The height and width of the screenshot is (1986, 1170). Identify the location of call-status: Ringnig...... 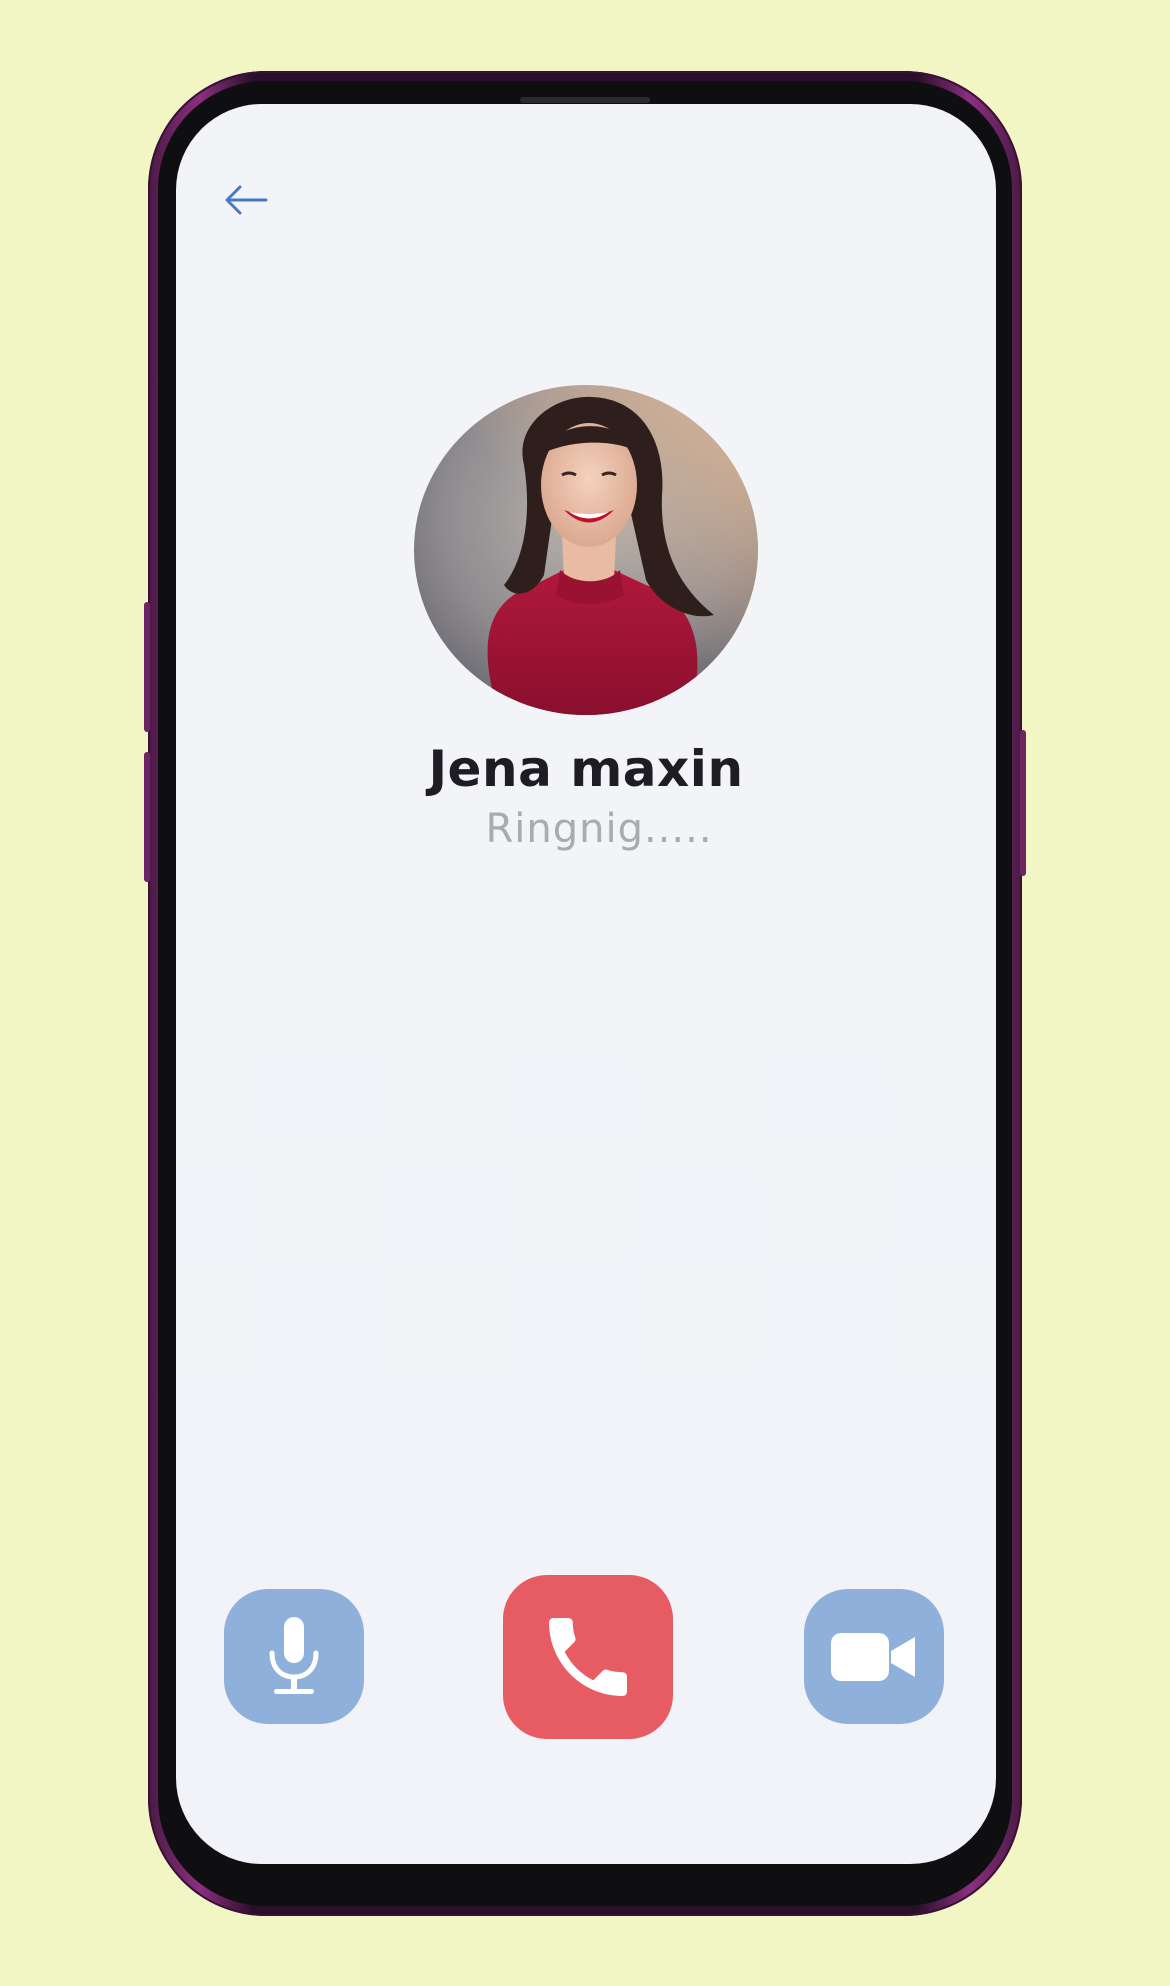
(599, 829).